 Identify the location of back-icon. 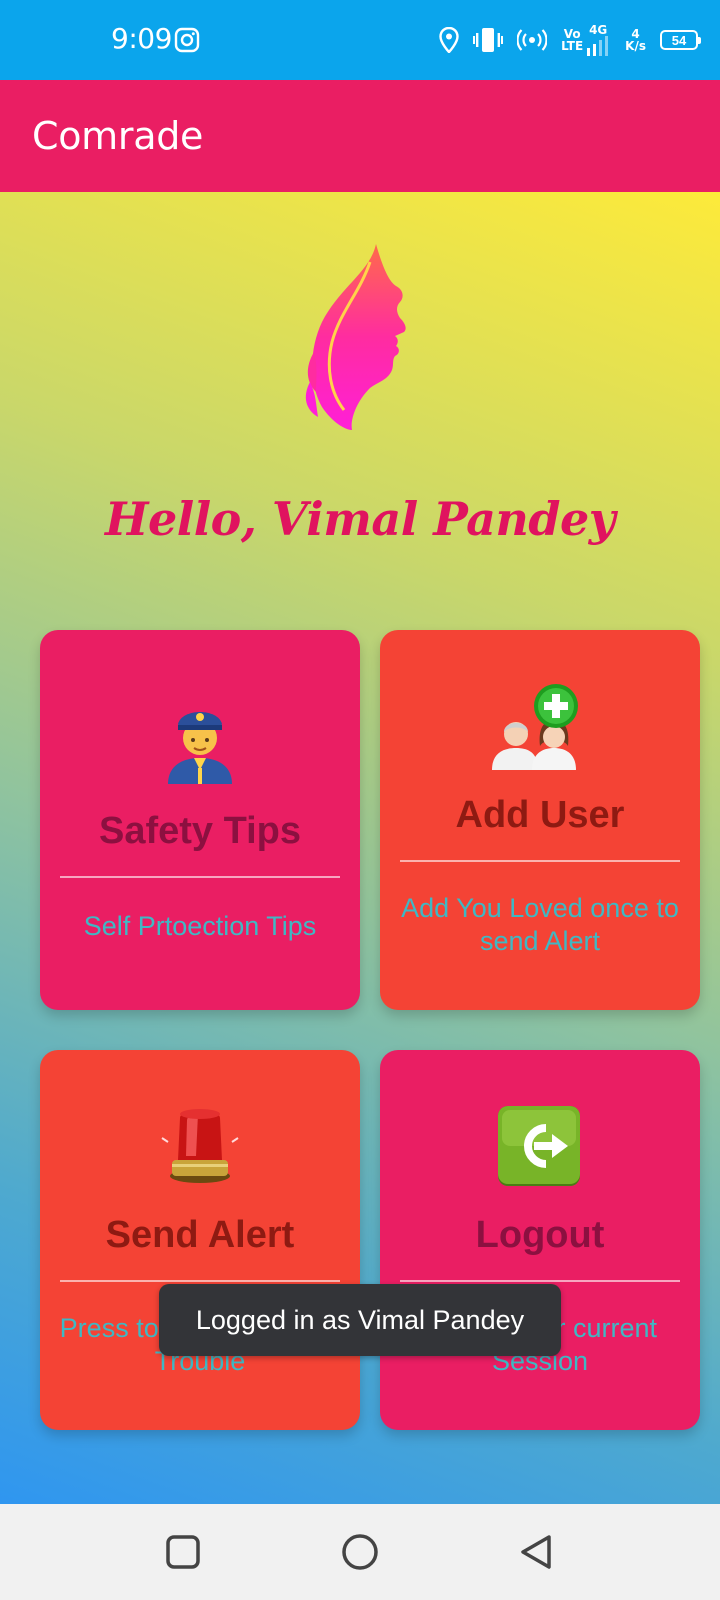
(537, 1552).